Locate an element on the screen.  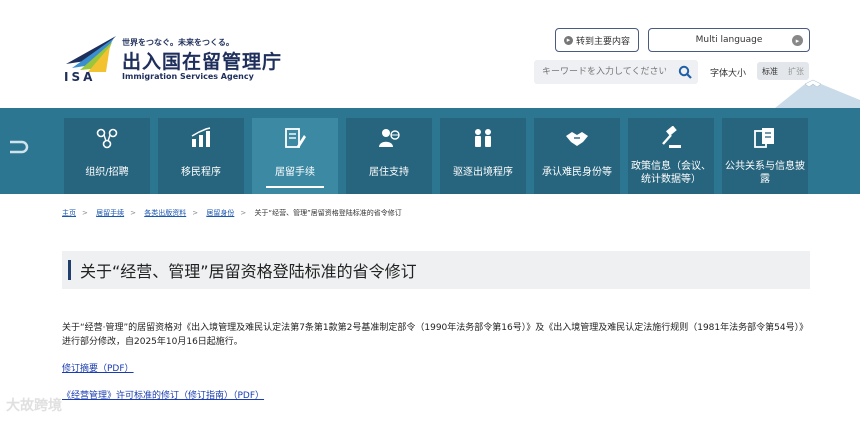
agency-name-jp: 出入国在留管理庁 is located at coordinates (202, 62).